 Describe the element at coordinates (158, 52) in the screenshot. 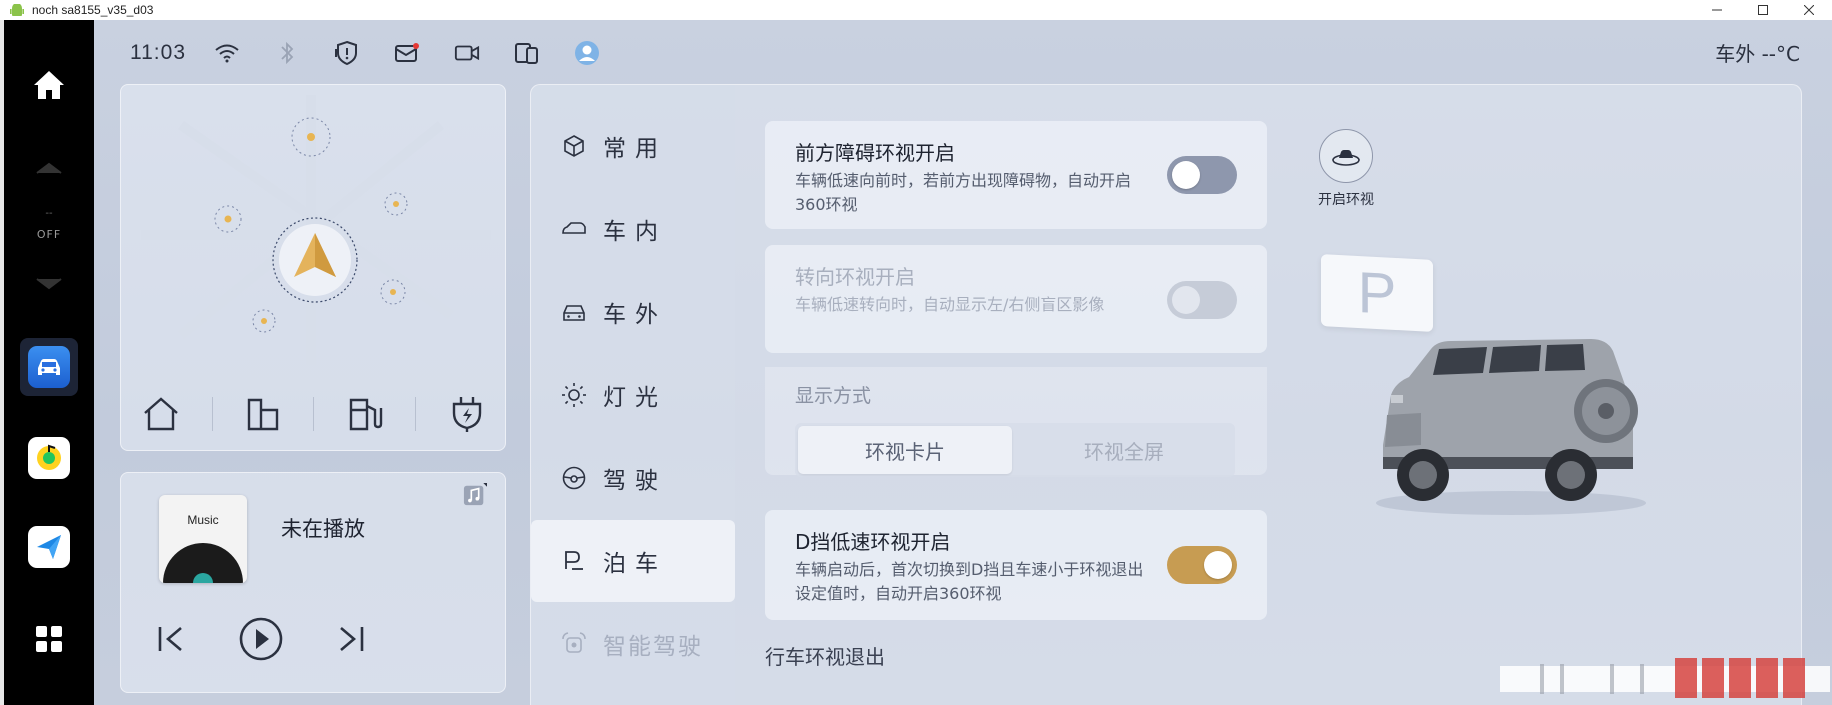

I see `clock: 11:03` at that location.